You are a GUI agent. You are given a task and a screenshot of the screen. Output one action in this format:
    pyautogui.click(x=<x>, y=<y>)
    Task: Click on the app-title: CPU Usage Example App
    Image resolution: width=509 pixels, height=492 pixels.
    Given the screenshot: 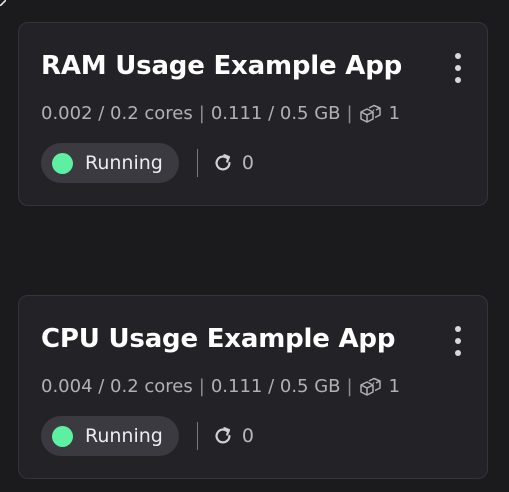 What is the action you would take?
    pyautogui.click(x=218, y=339)
    